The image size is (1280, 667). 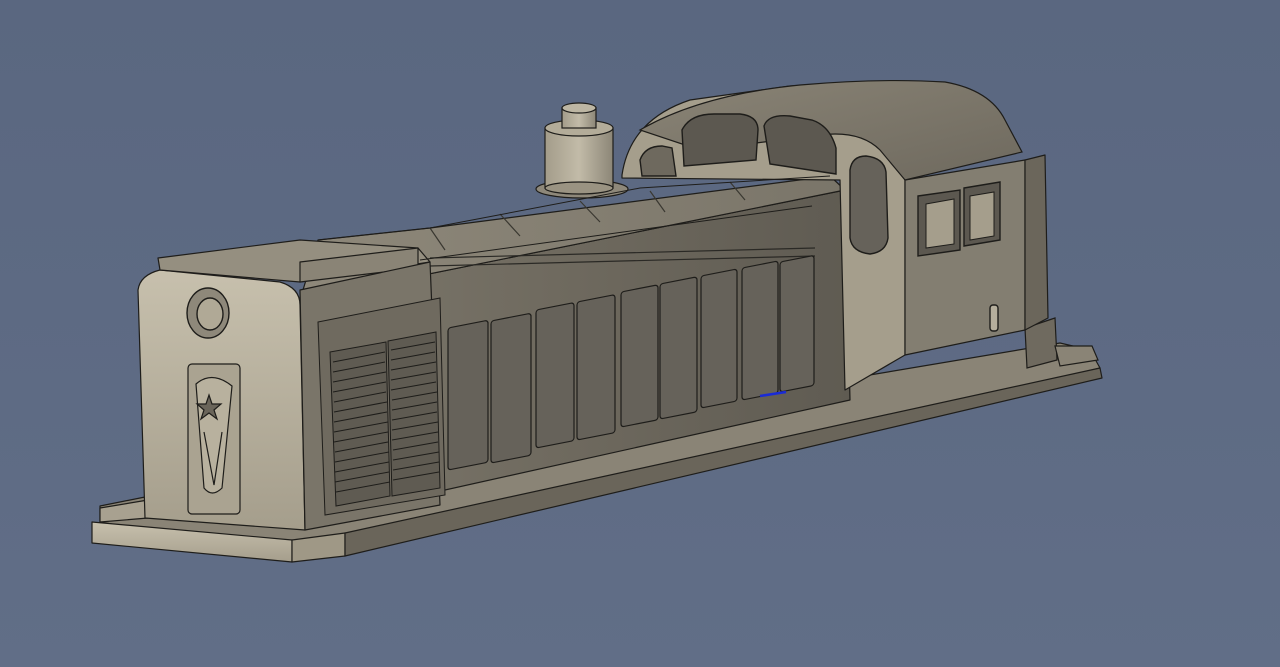 I want to click on headlight, so click(x=208, y=313).